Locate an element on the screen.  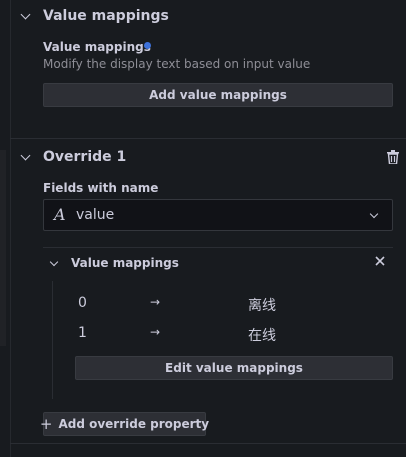
property-title: Value mappings is located at coordinates (125, 263).